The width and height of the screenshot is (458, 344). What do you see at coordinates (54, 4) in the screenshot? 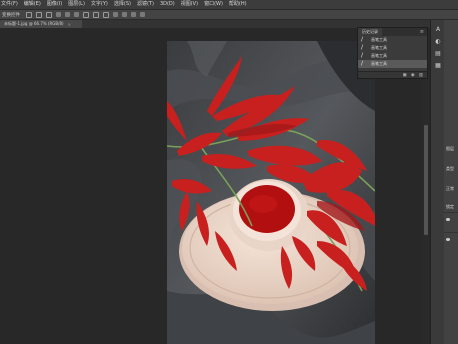
I see `menu-image: 图像(I)` at bounding box center [54, 4].